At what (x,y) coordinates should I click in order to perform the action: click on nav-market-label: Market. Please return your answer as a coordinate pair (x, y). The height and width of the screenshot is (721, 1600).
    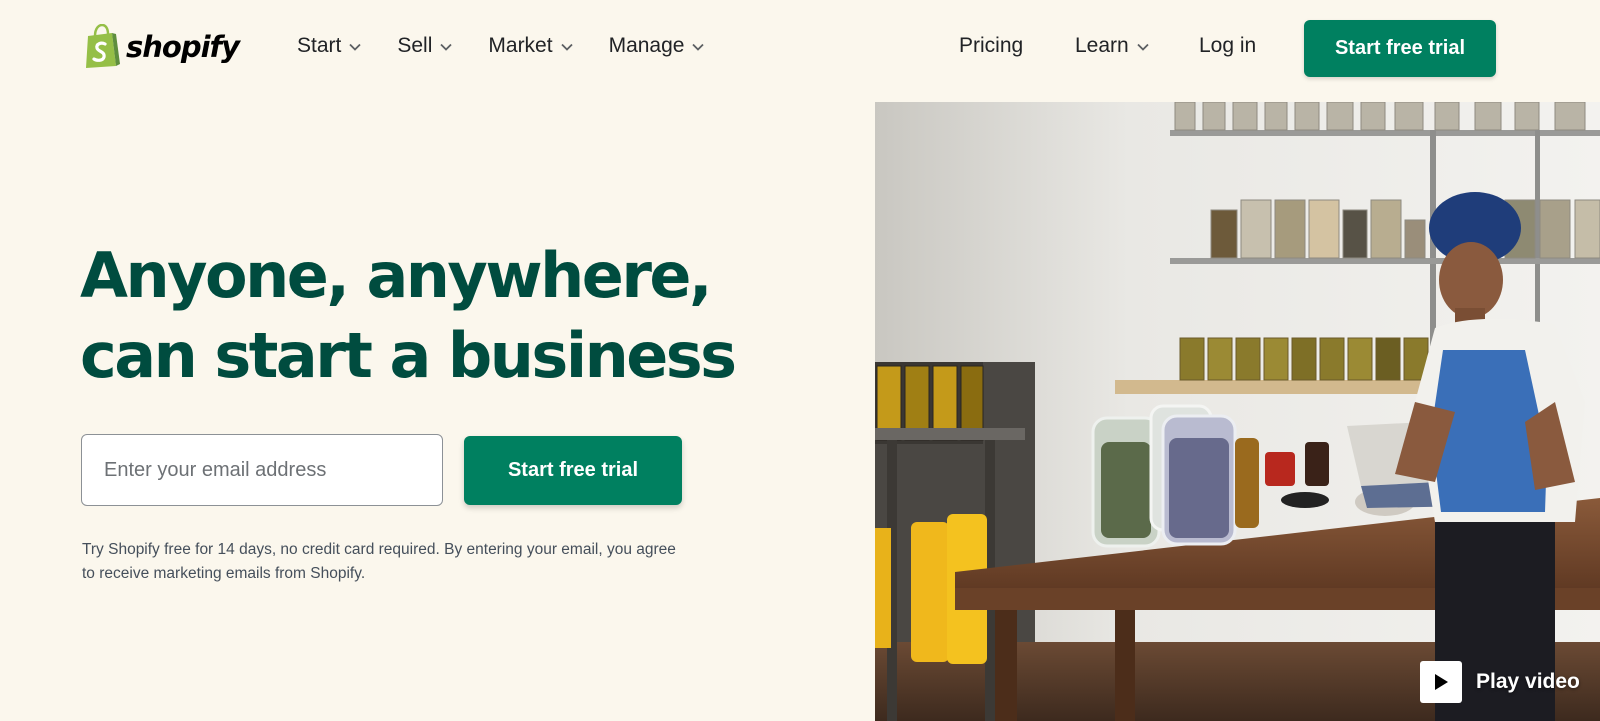
    Looking at the image, I should click on (520, 45).